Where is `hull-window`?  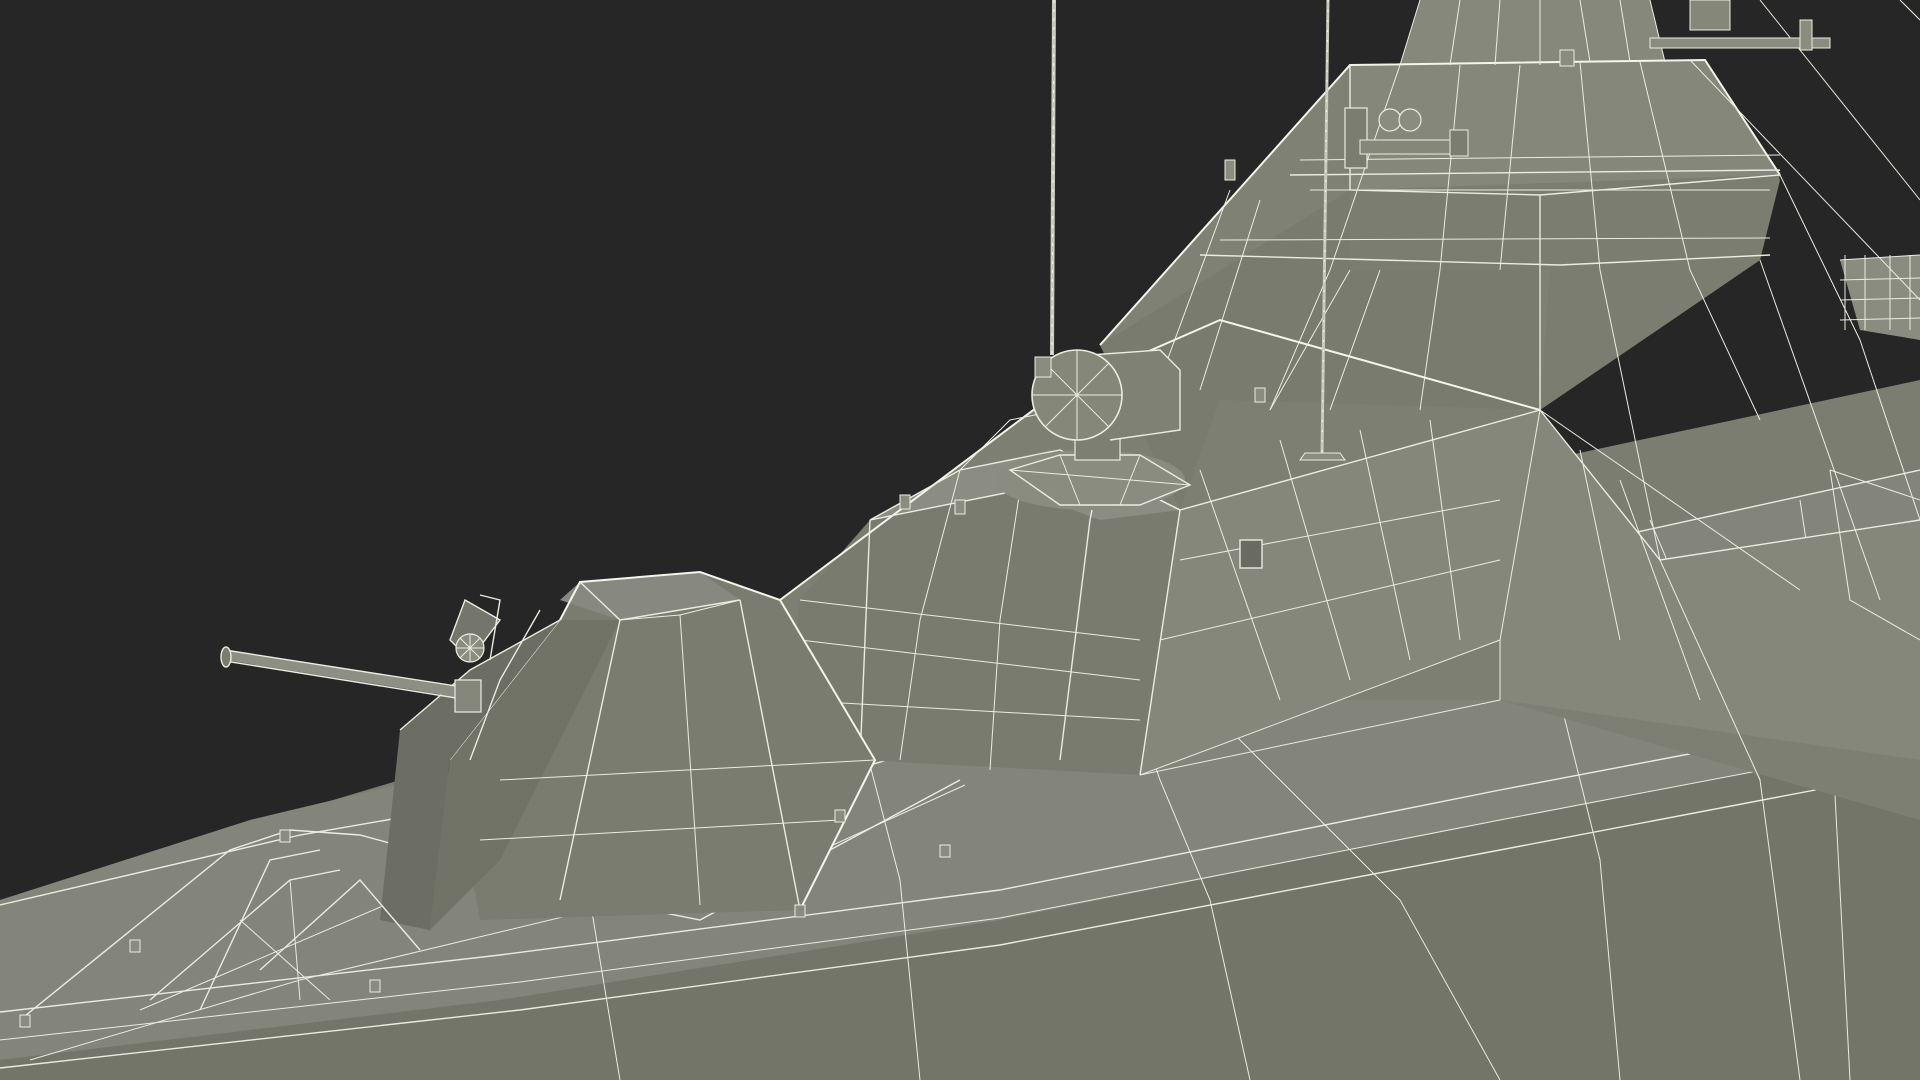 hull-window is located at coordinates (1251, 554).